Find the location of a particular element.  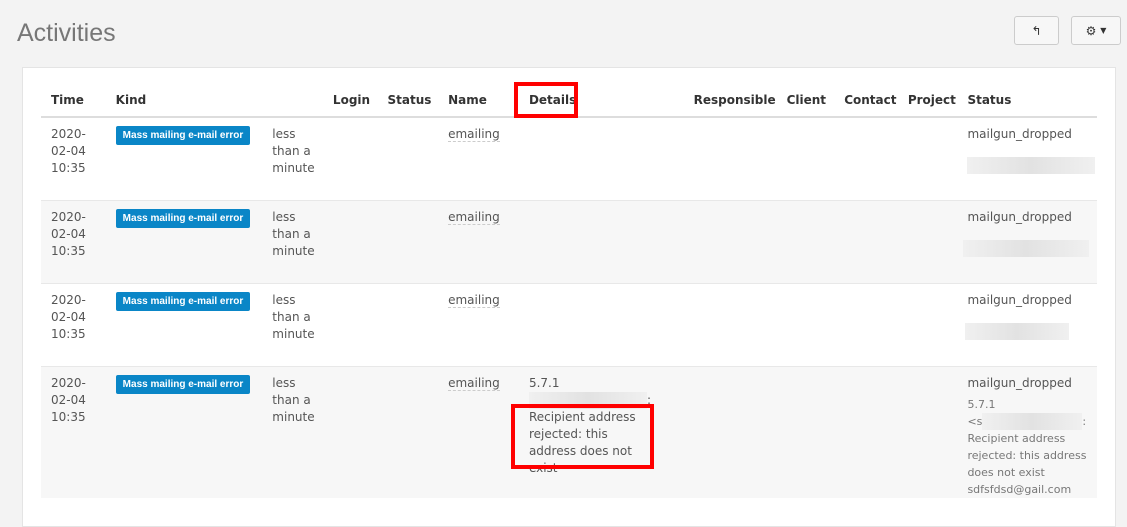

details-code: 5.7.1 is located at coordinates (544, 382).